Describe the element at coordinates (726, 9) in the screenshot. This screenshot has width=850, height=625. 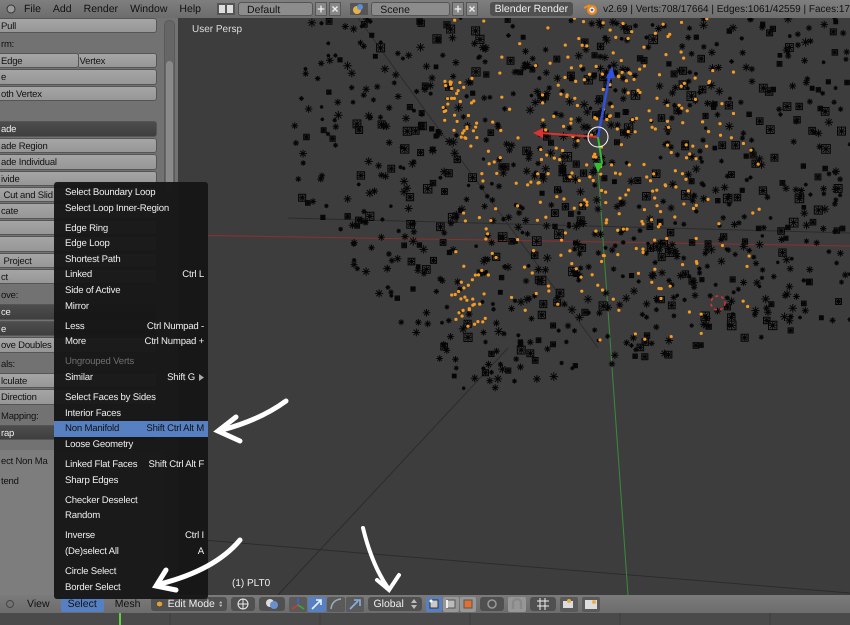
I see `scene-stats-text: v2.69 | Verts:708/17664 | Edges:1061/42559 | Faces:17` at that location.